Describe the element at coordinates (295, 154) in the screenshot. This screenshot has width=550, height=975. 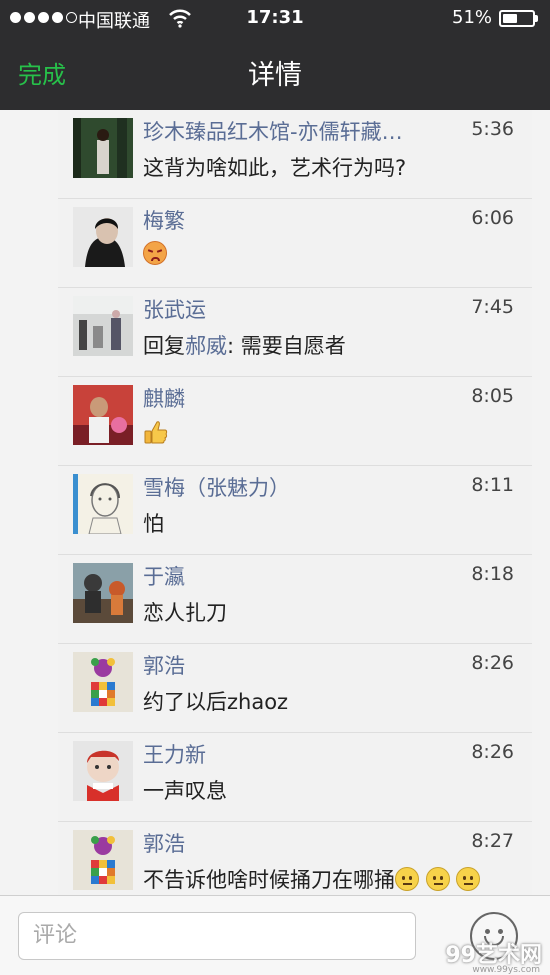
I see `comment-item: 珍木臻品红木馆-亦儒轩藏… 5:36 这背为啥如此，艺术行为吗?` at that location.